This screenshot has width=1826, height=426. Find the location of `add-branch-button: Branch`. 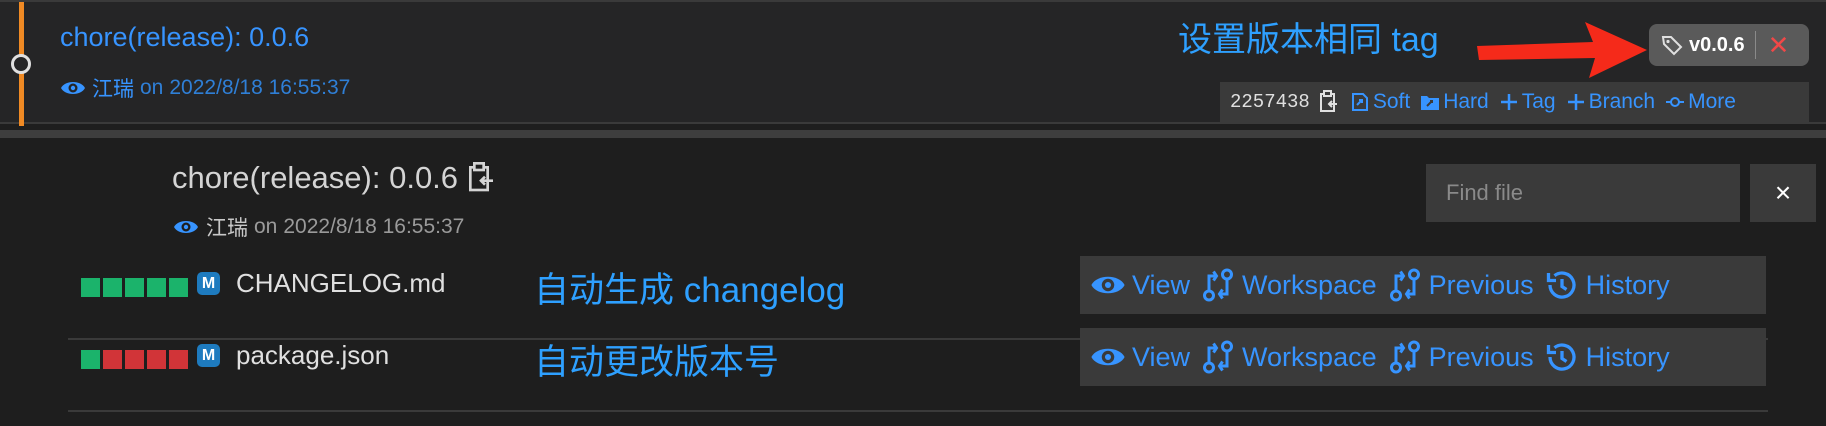

add-branch-button: Branch is located at coordinates (1611, 102).